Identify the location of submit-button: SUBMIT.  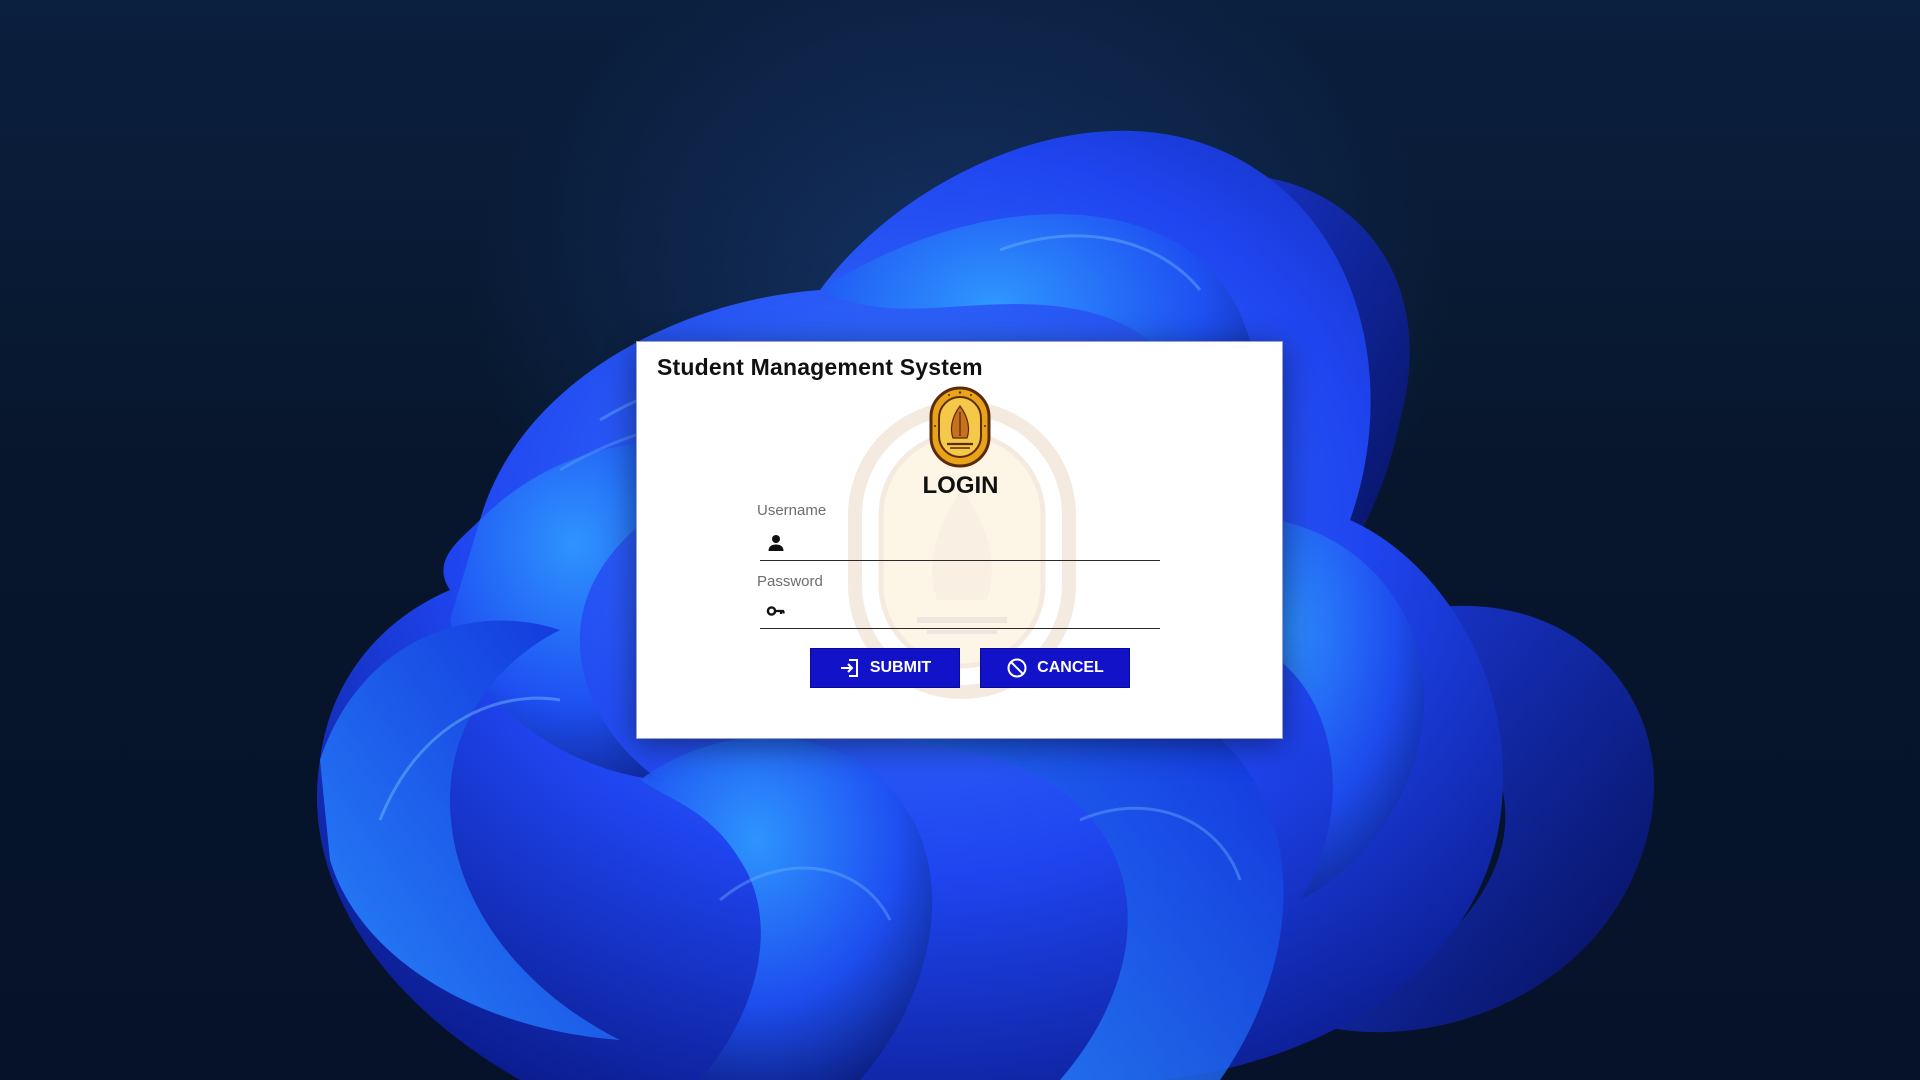
(885, 668).